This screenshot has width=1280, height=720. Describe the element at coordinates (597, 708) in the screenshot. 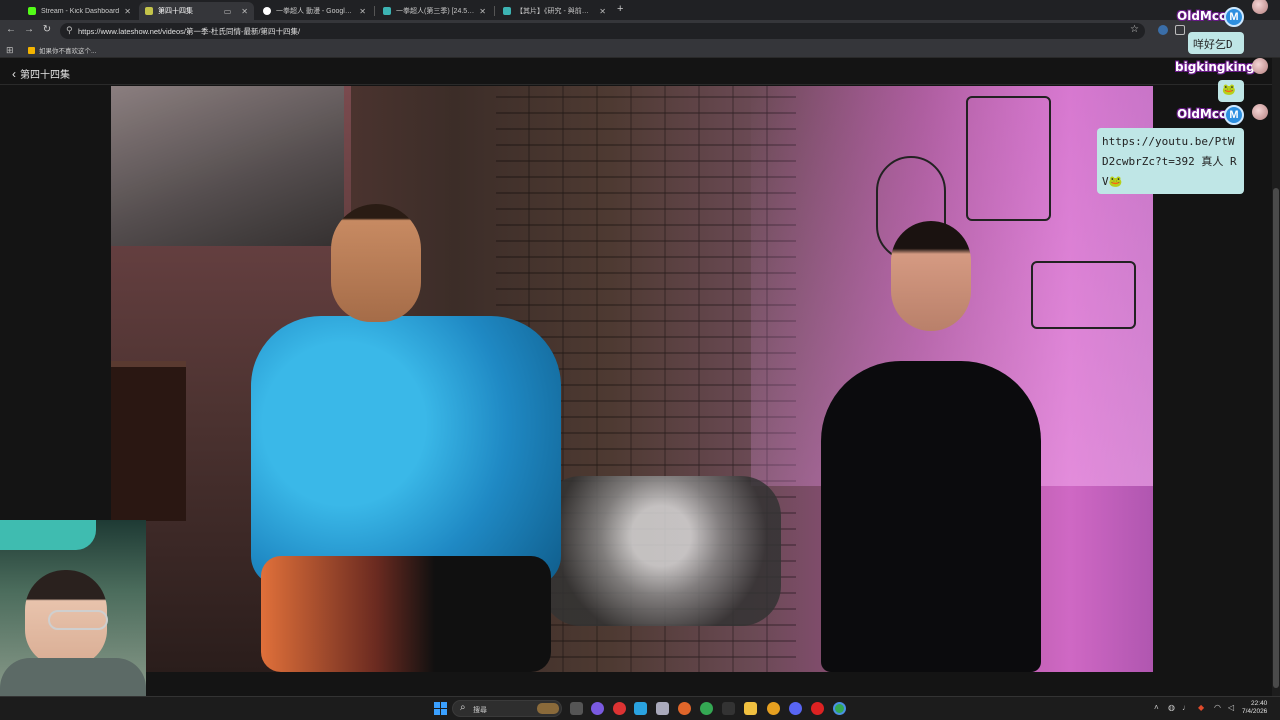

I see `copilot-icon` at that location.